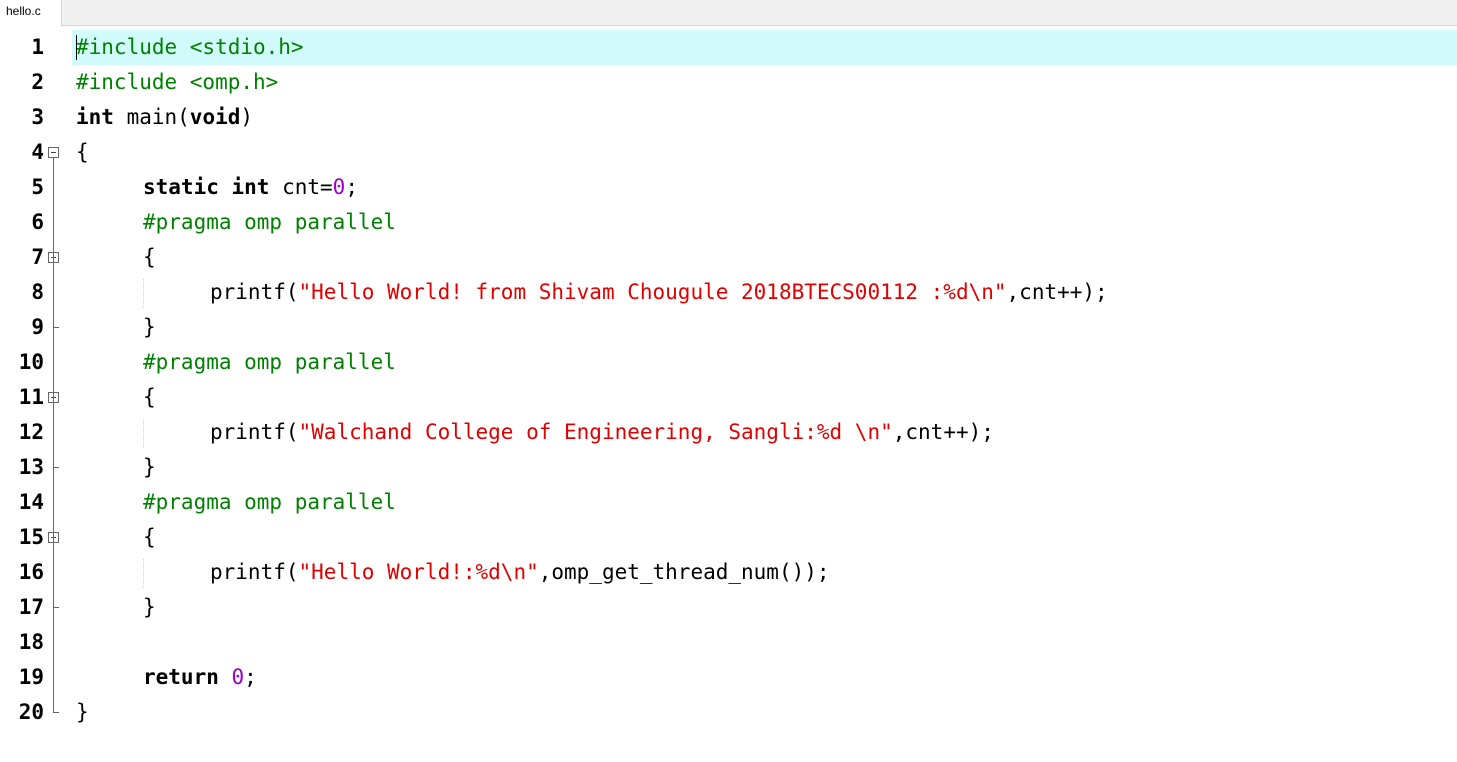 This screenshot has width=1457, height=762. I want to click on line-number: 9, so click(37, 327).